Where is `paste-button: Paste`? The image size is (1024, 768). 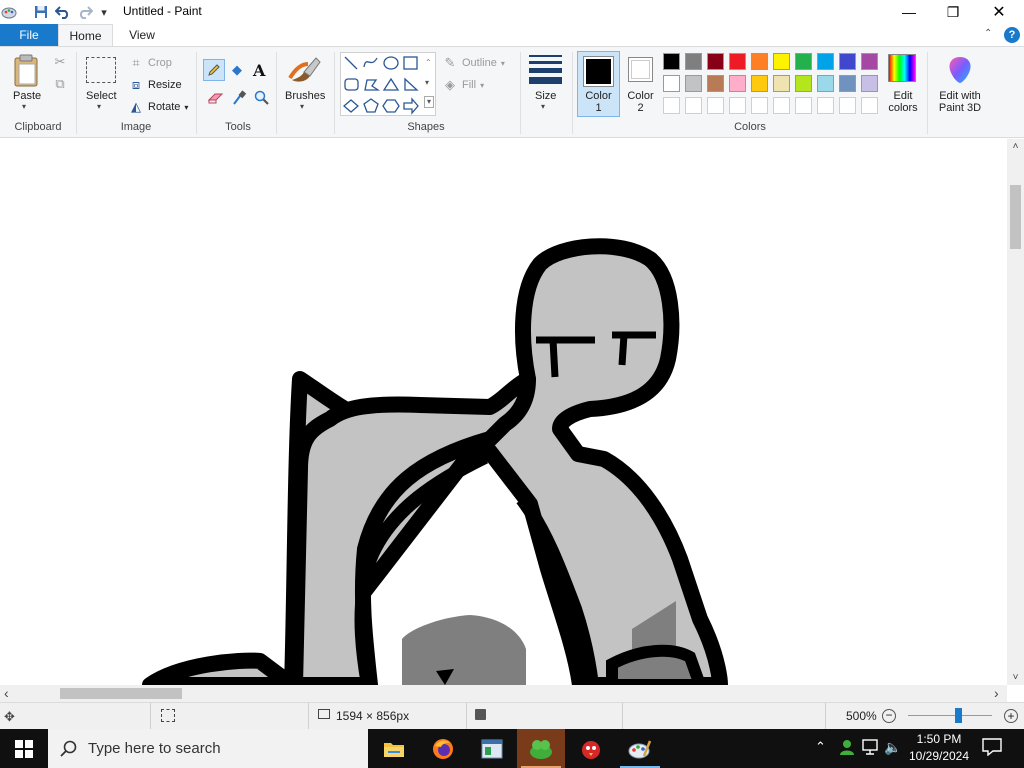 paste-button: Paste is located at coordinates (27, 96).